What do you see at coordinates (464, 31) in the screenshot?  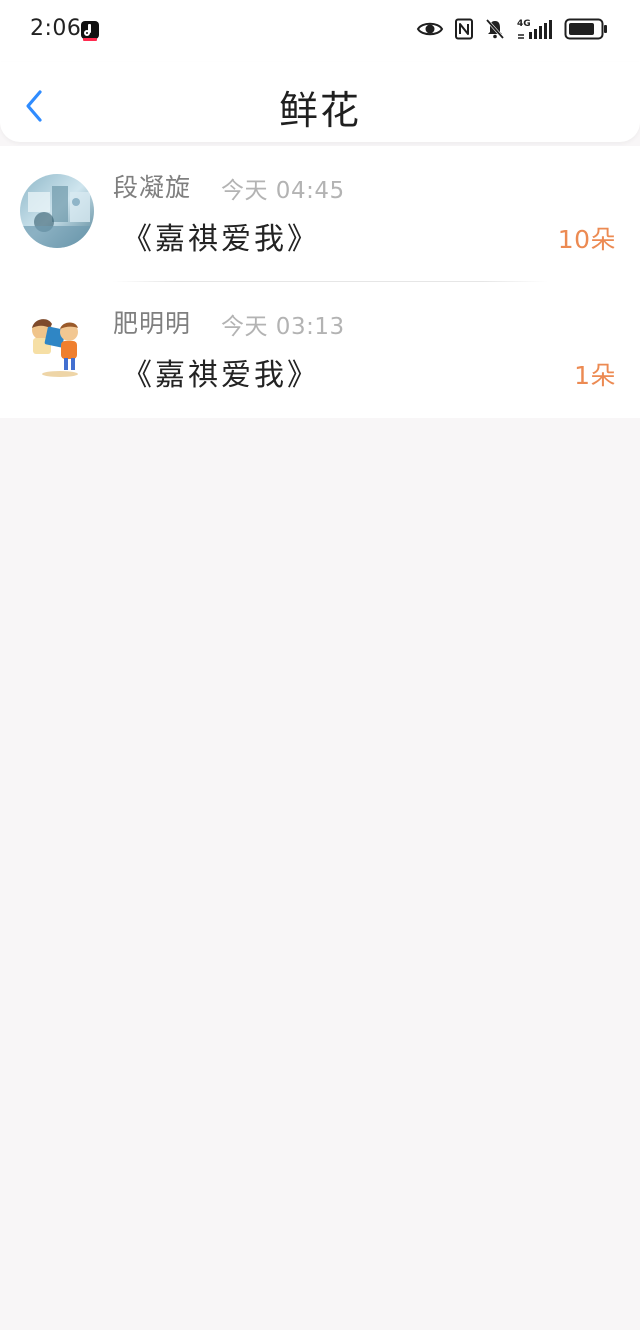 I see `nfc-icon` at bounding box center [464, 31].